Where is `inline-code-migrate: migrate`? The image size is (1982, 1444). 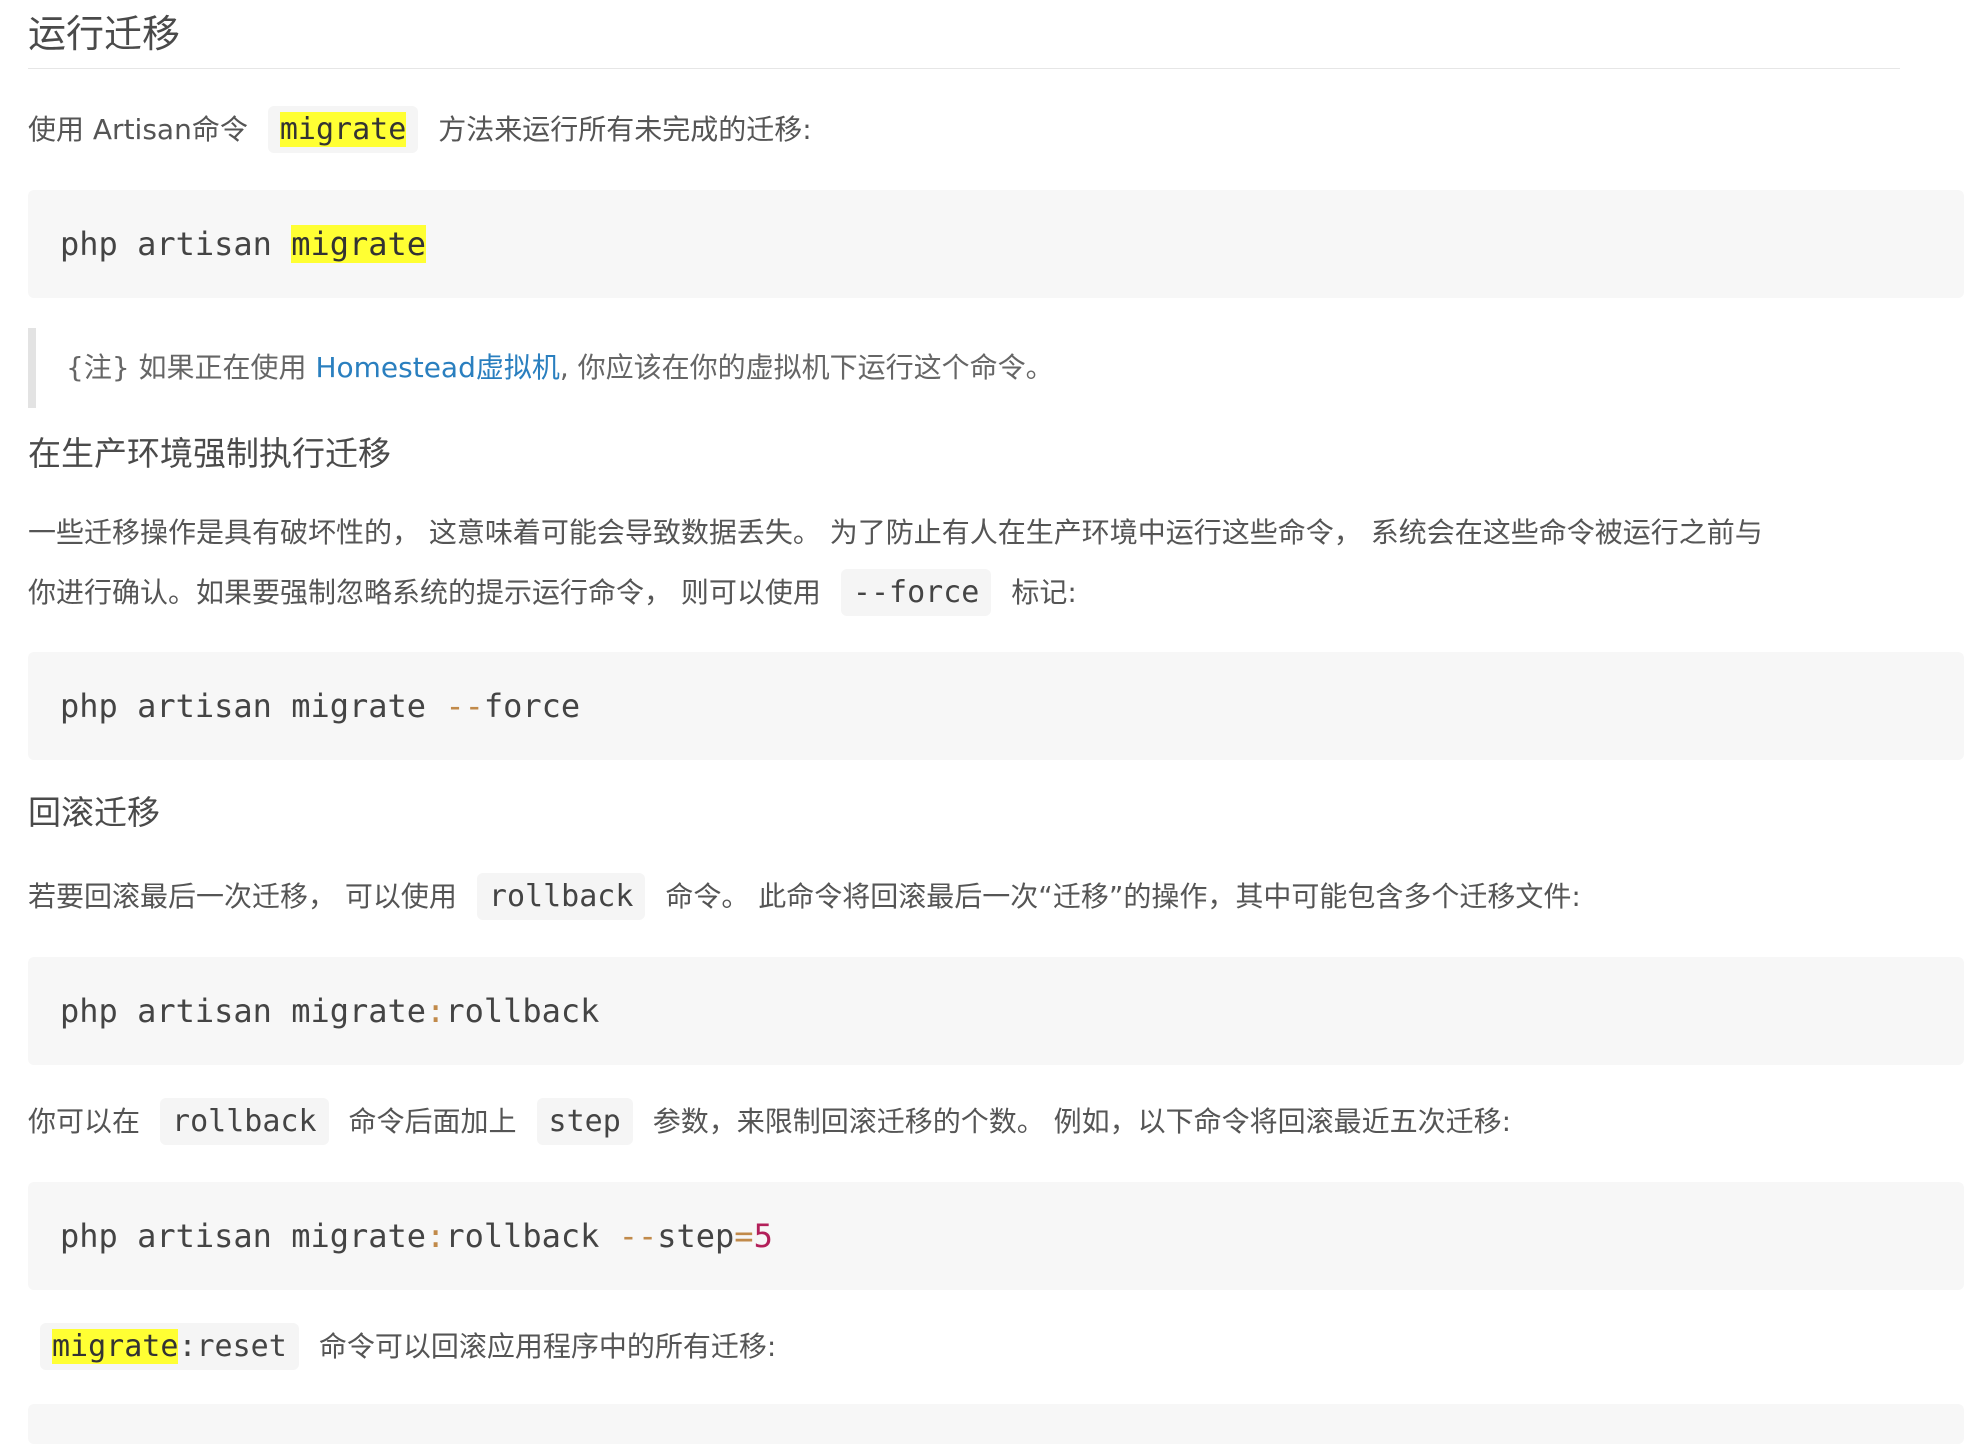 inline-code-migrate: migrate is located at coordinates (343, 129).